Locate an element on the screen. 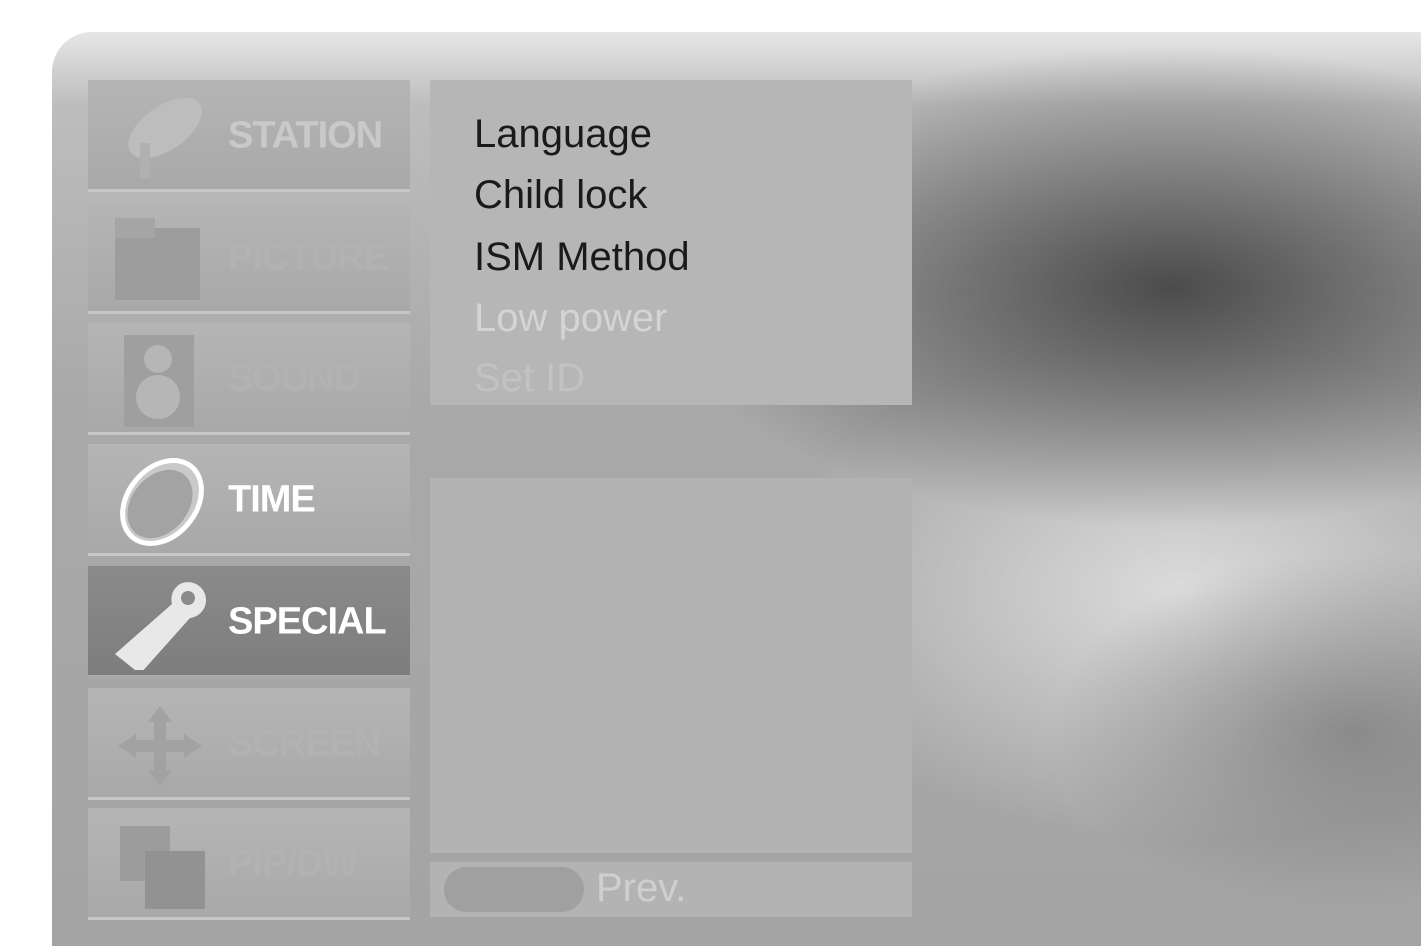  prev-label: Prev. is located at coordinates (641, 888).